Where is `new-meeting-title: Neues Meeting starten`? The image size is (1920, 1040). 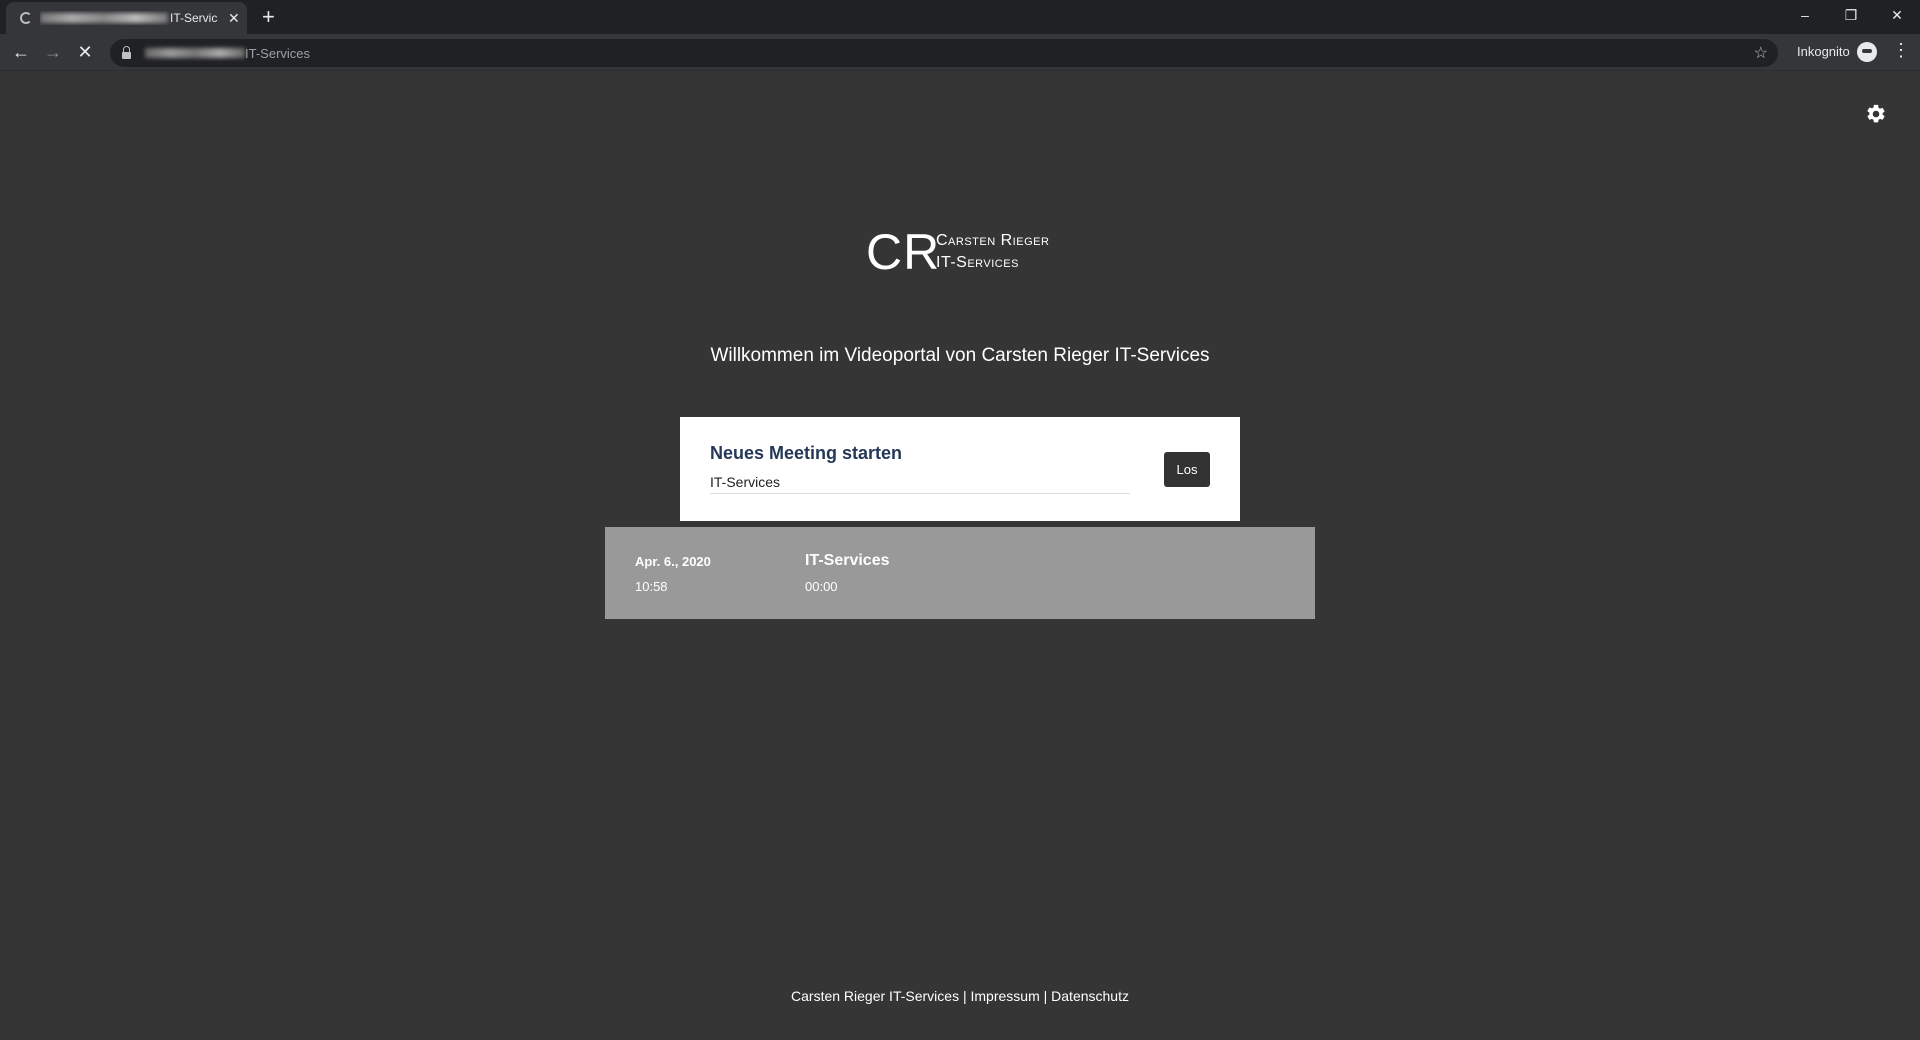
new-meeting-title: Neues Meeting starten is located at coordinates (806, 453).